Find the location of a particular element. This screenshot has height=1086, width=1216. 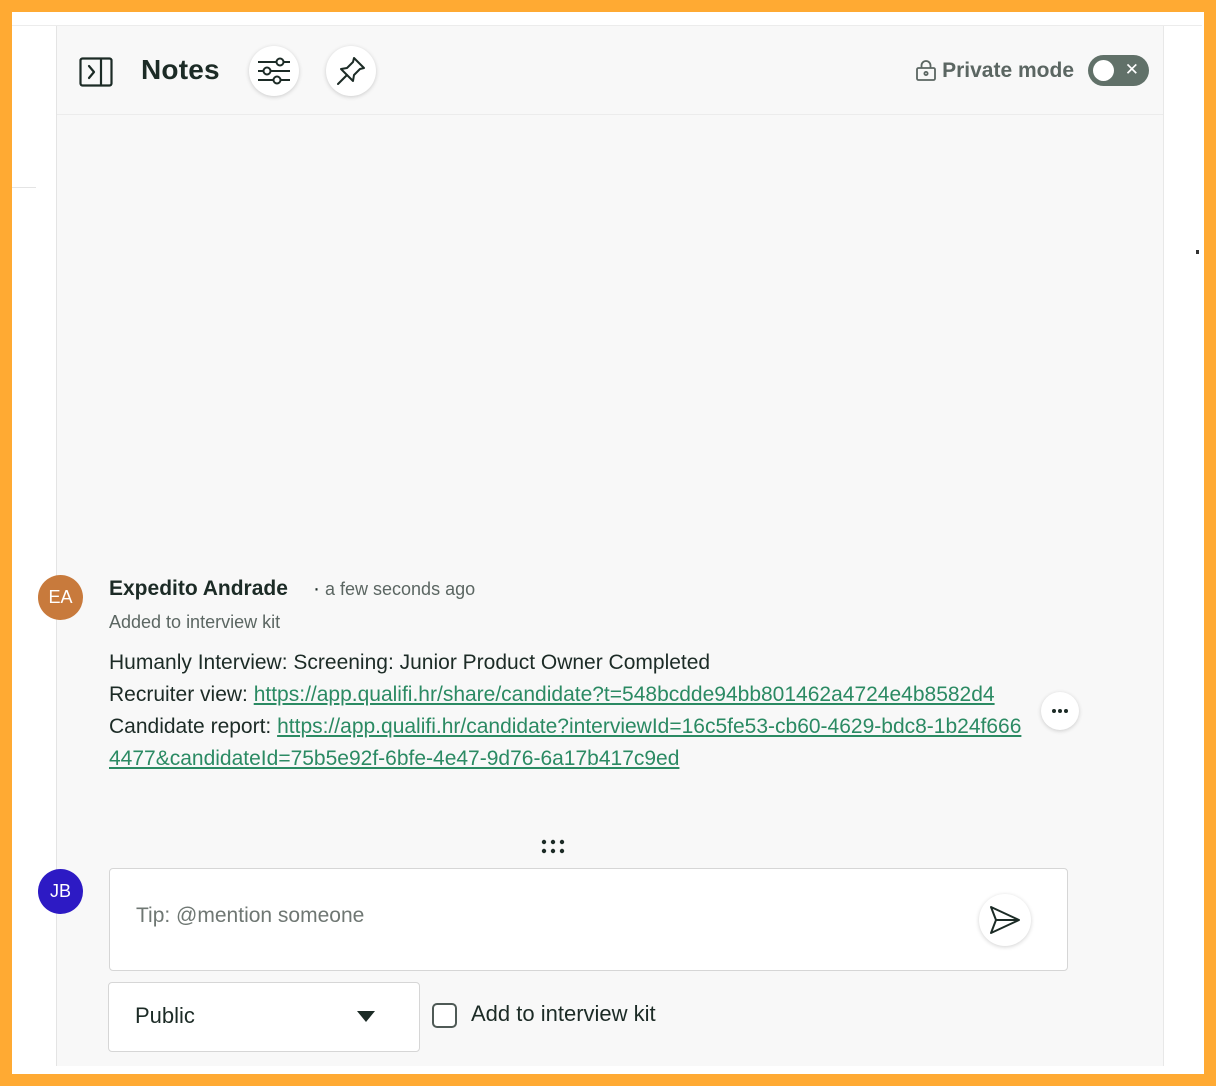

send-button is located at coordinates (1005, 920).